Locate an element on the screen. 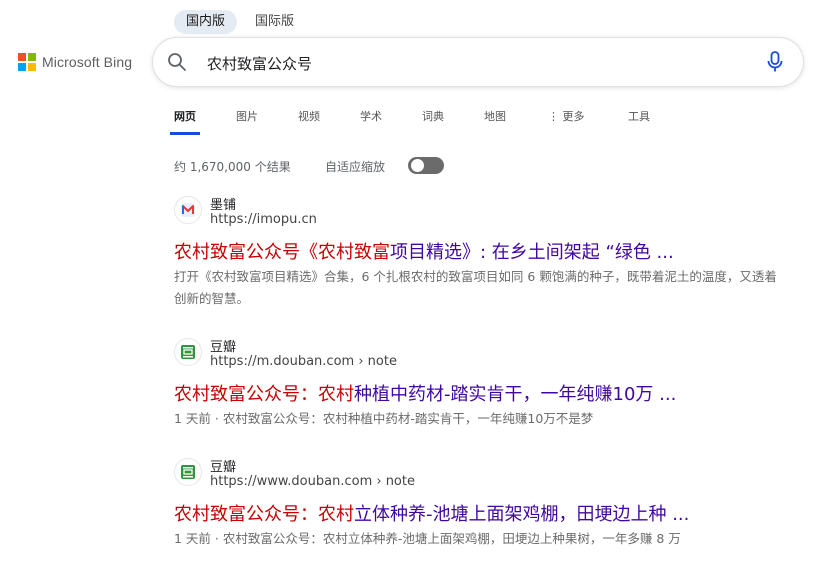 The width and height of the screenshot is (813, 568). search-box is located at coordinates (478, 62).